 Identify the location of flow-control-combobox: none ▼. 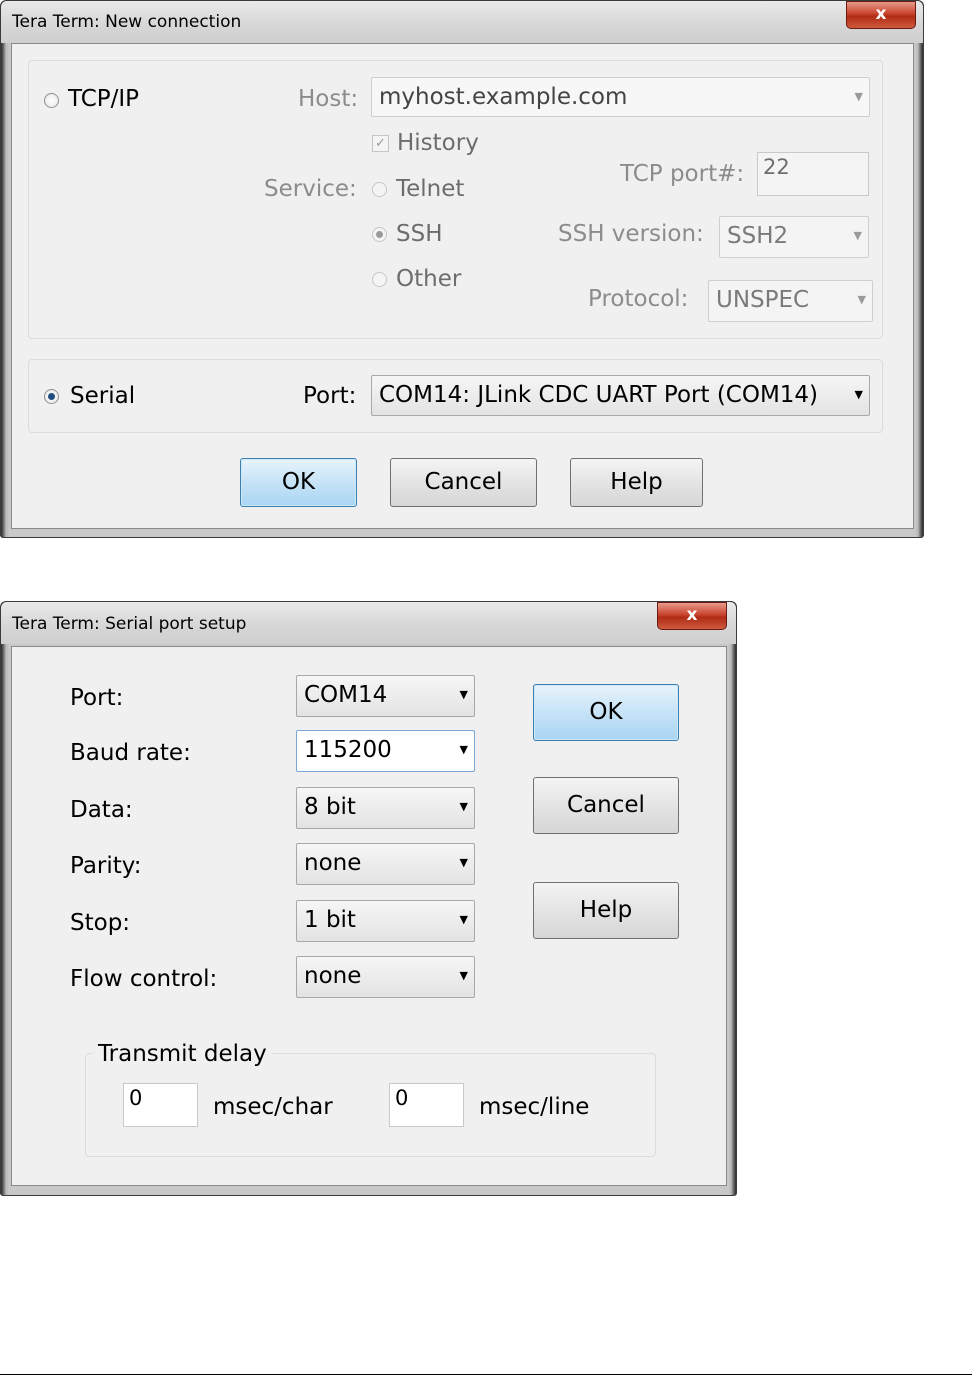
(385, 977).